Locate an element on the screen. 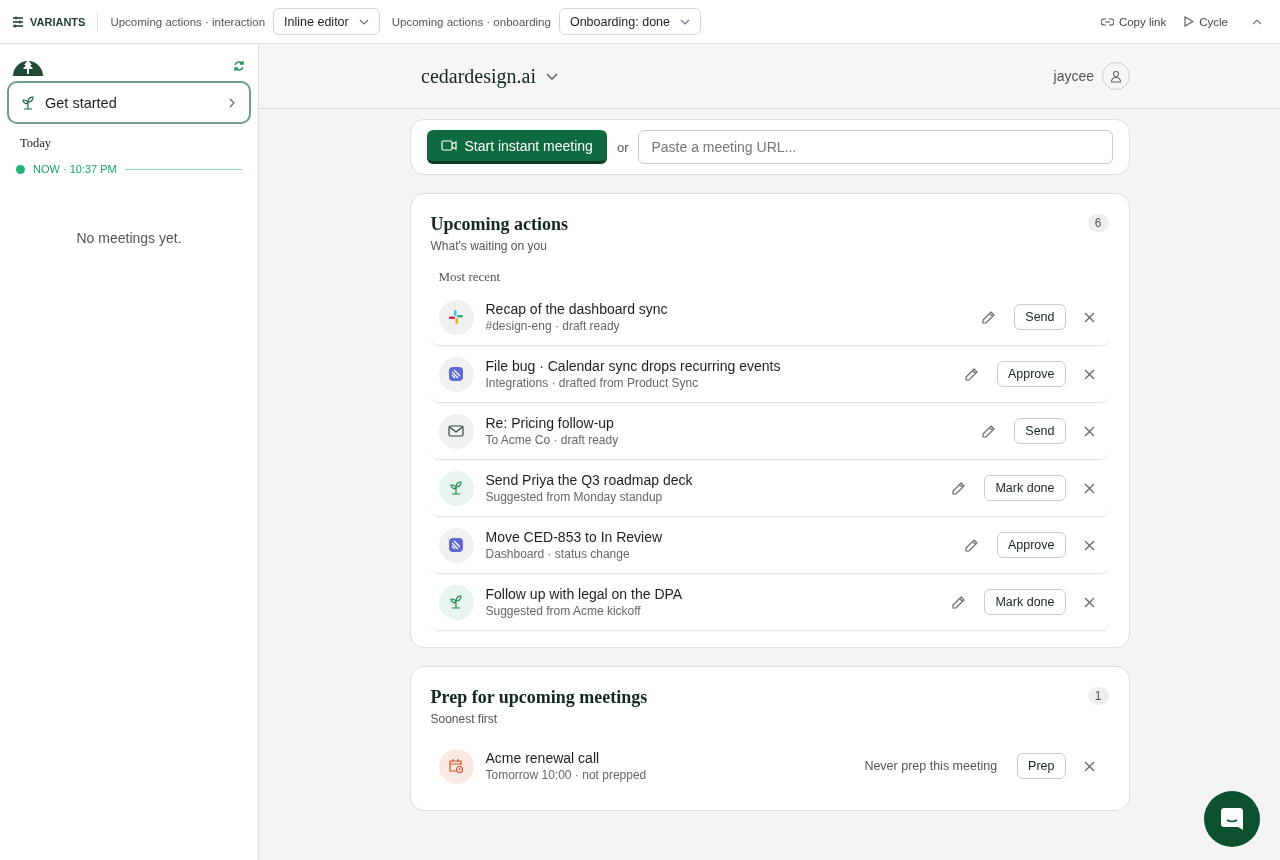 The height and width of the screenshot is (860, 1280). action-meta: Suggested from Monday standup is located at coordinates (574, 497).